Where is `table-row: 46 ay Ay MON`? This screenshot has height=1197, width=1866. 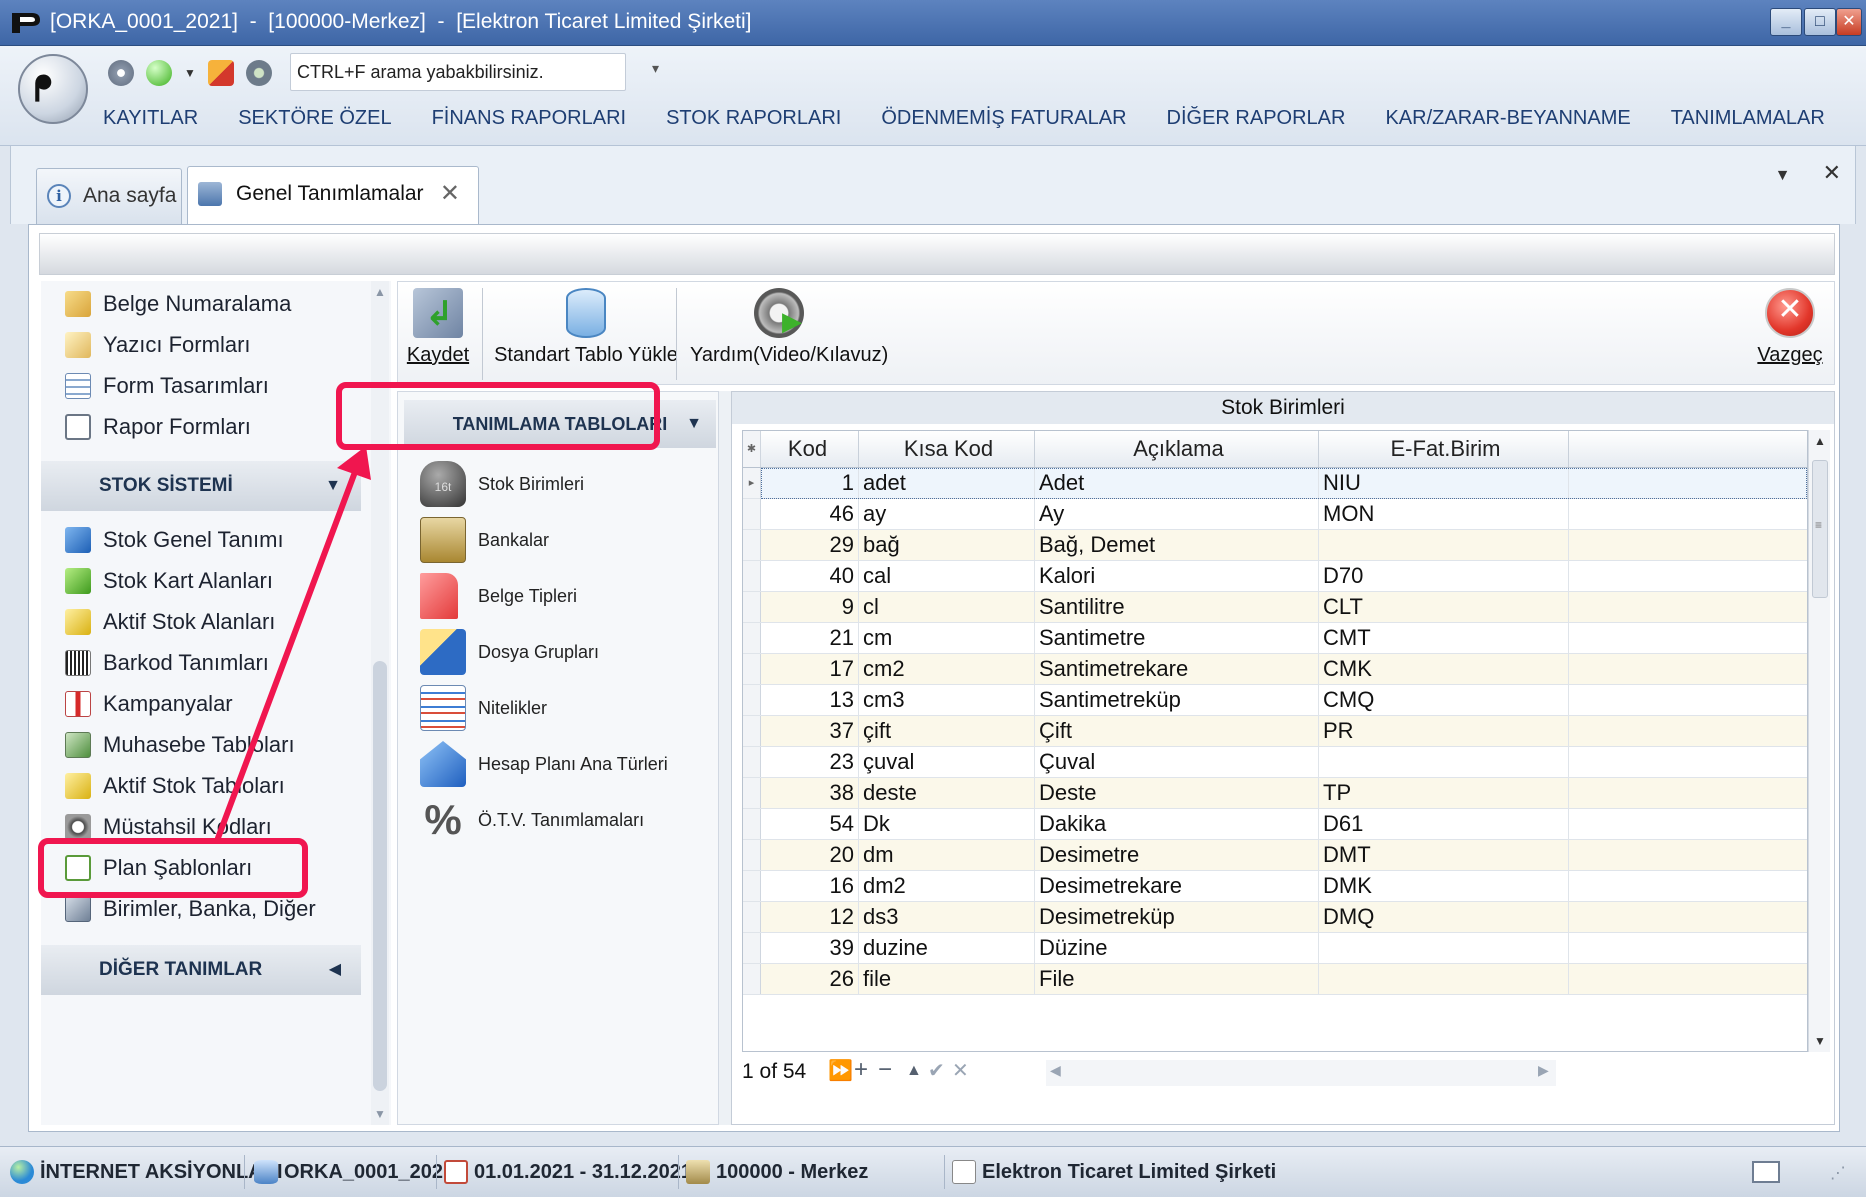
table-row: 46 ay Ay MON is located at coordinates (1275, 514).